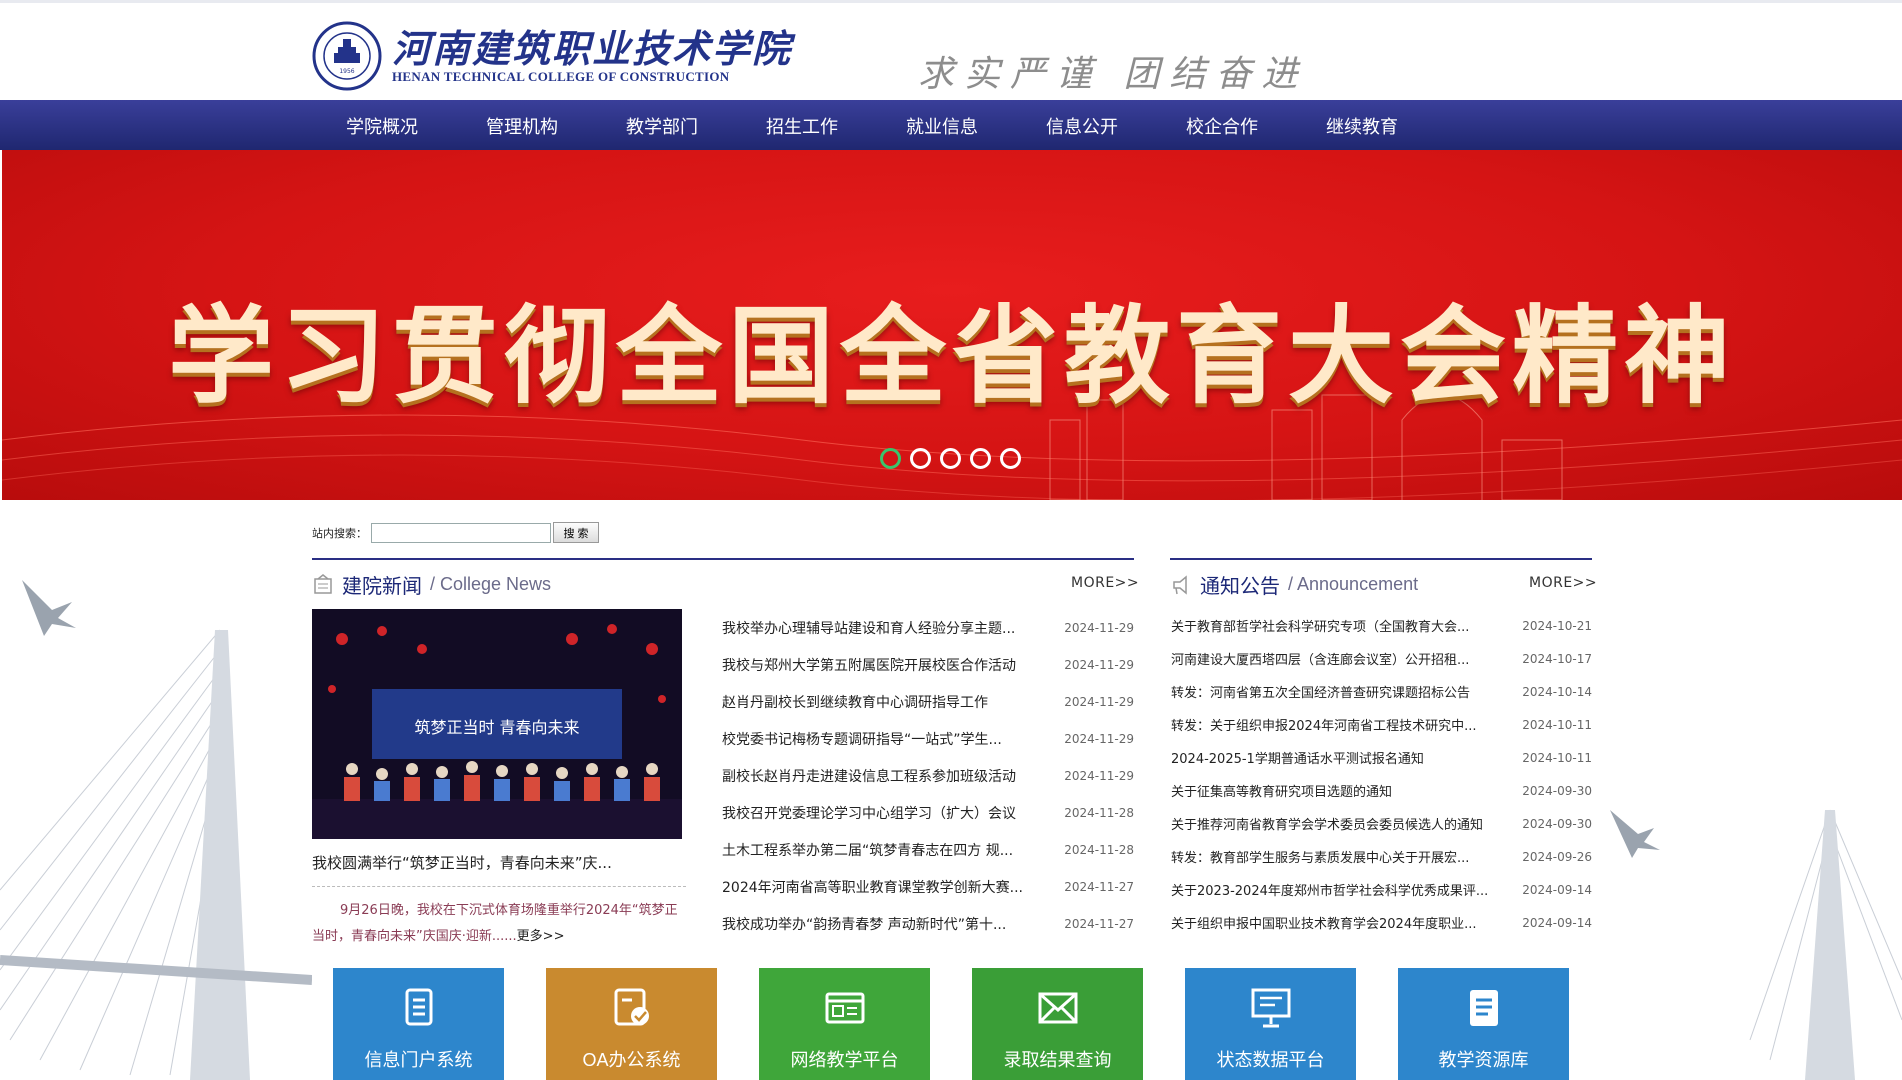 The height and width of the screenshot is (1080, 1902). Describe the element at coordinates (1057, 1024) in the screenshot. I see `quick-link-tile: 录取结果查询` at that location.